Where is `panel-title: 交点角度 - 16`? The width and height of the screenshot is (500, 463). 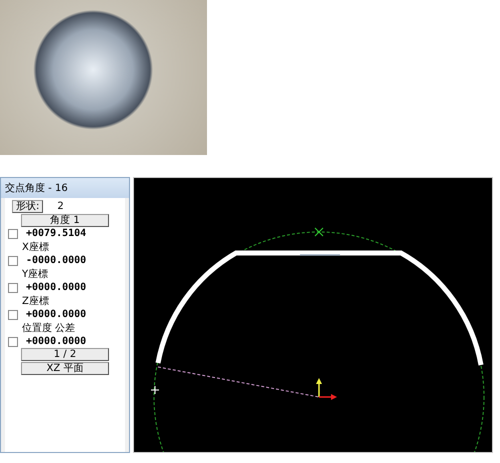
panel-title: 交点角度 - 16 is located at coordinates (65, 188).